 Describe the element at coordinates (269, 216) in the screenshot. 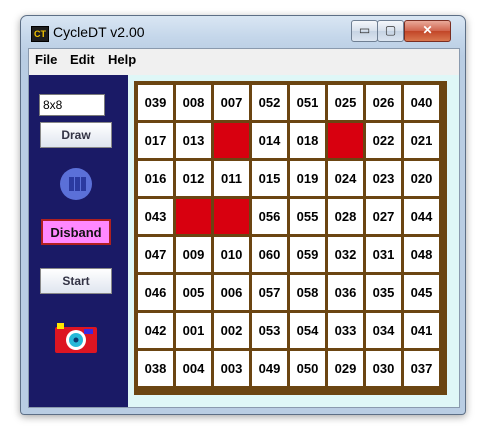

I see `grid-cell: 056` at that location.